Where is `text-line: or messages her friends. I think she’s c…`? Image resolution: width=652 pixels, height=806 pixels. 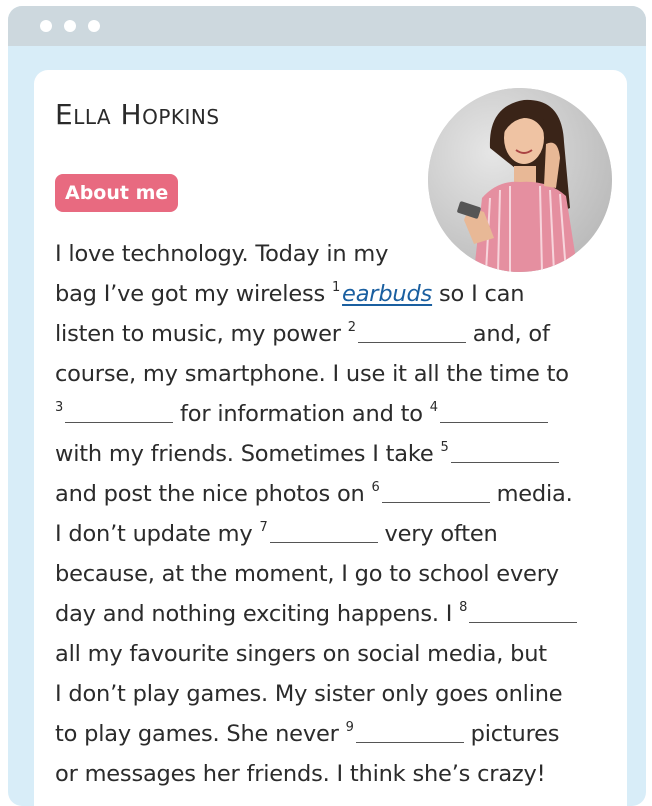 text-line: or messages her friends. I think she’s c… is located at coordinates (300, 774).